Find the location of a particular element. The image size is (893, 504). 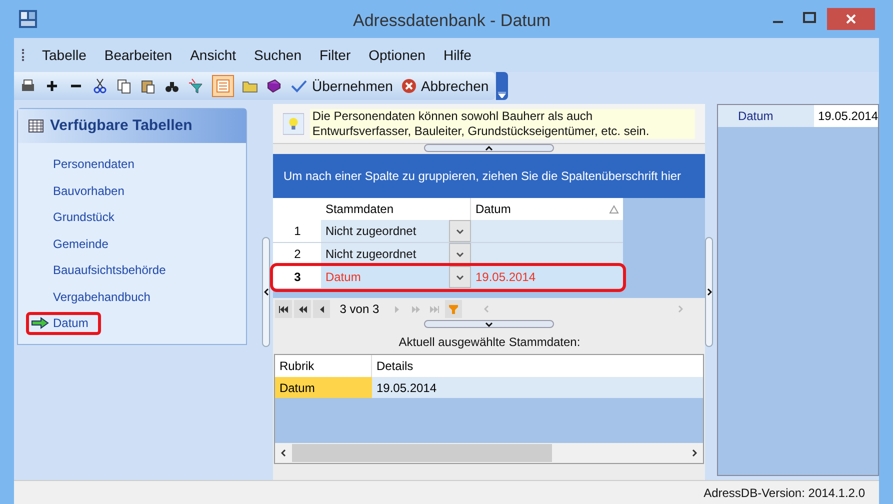

horizontal-scrollbar is located at coordinates (489, 453).